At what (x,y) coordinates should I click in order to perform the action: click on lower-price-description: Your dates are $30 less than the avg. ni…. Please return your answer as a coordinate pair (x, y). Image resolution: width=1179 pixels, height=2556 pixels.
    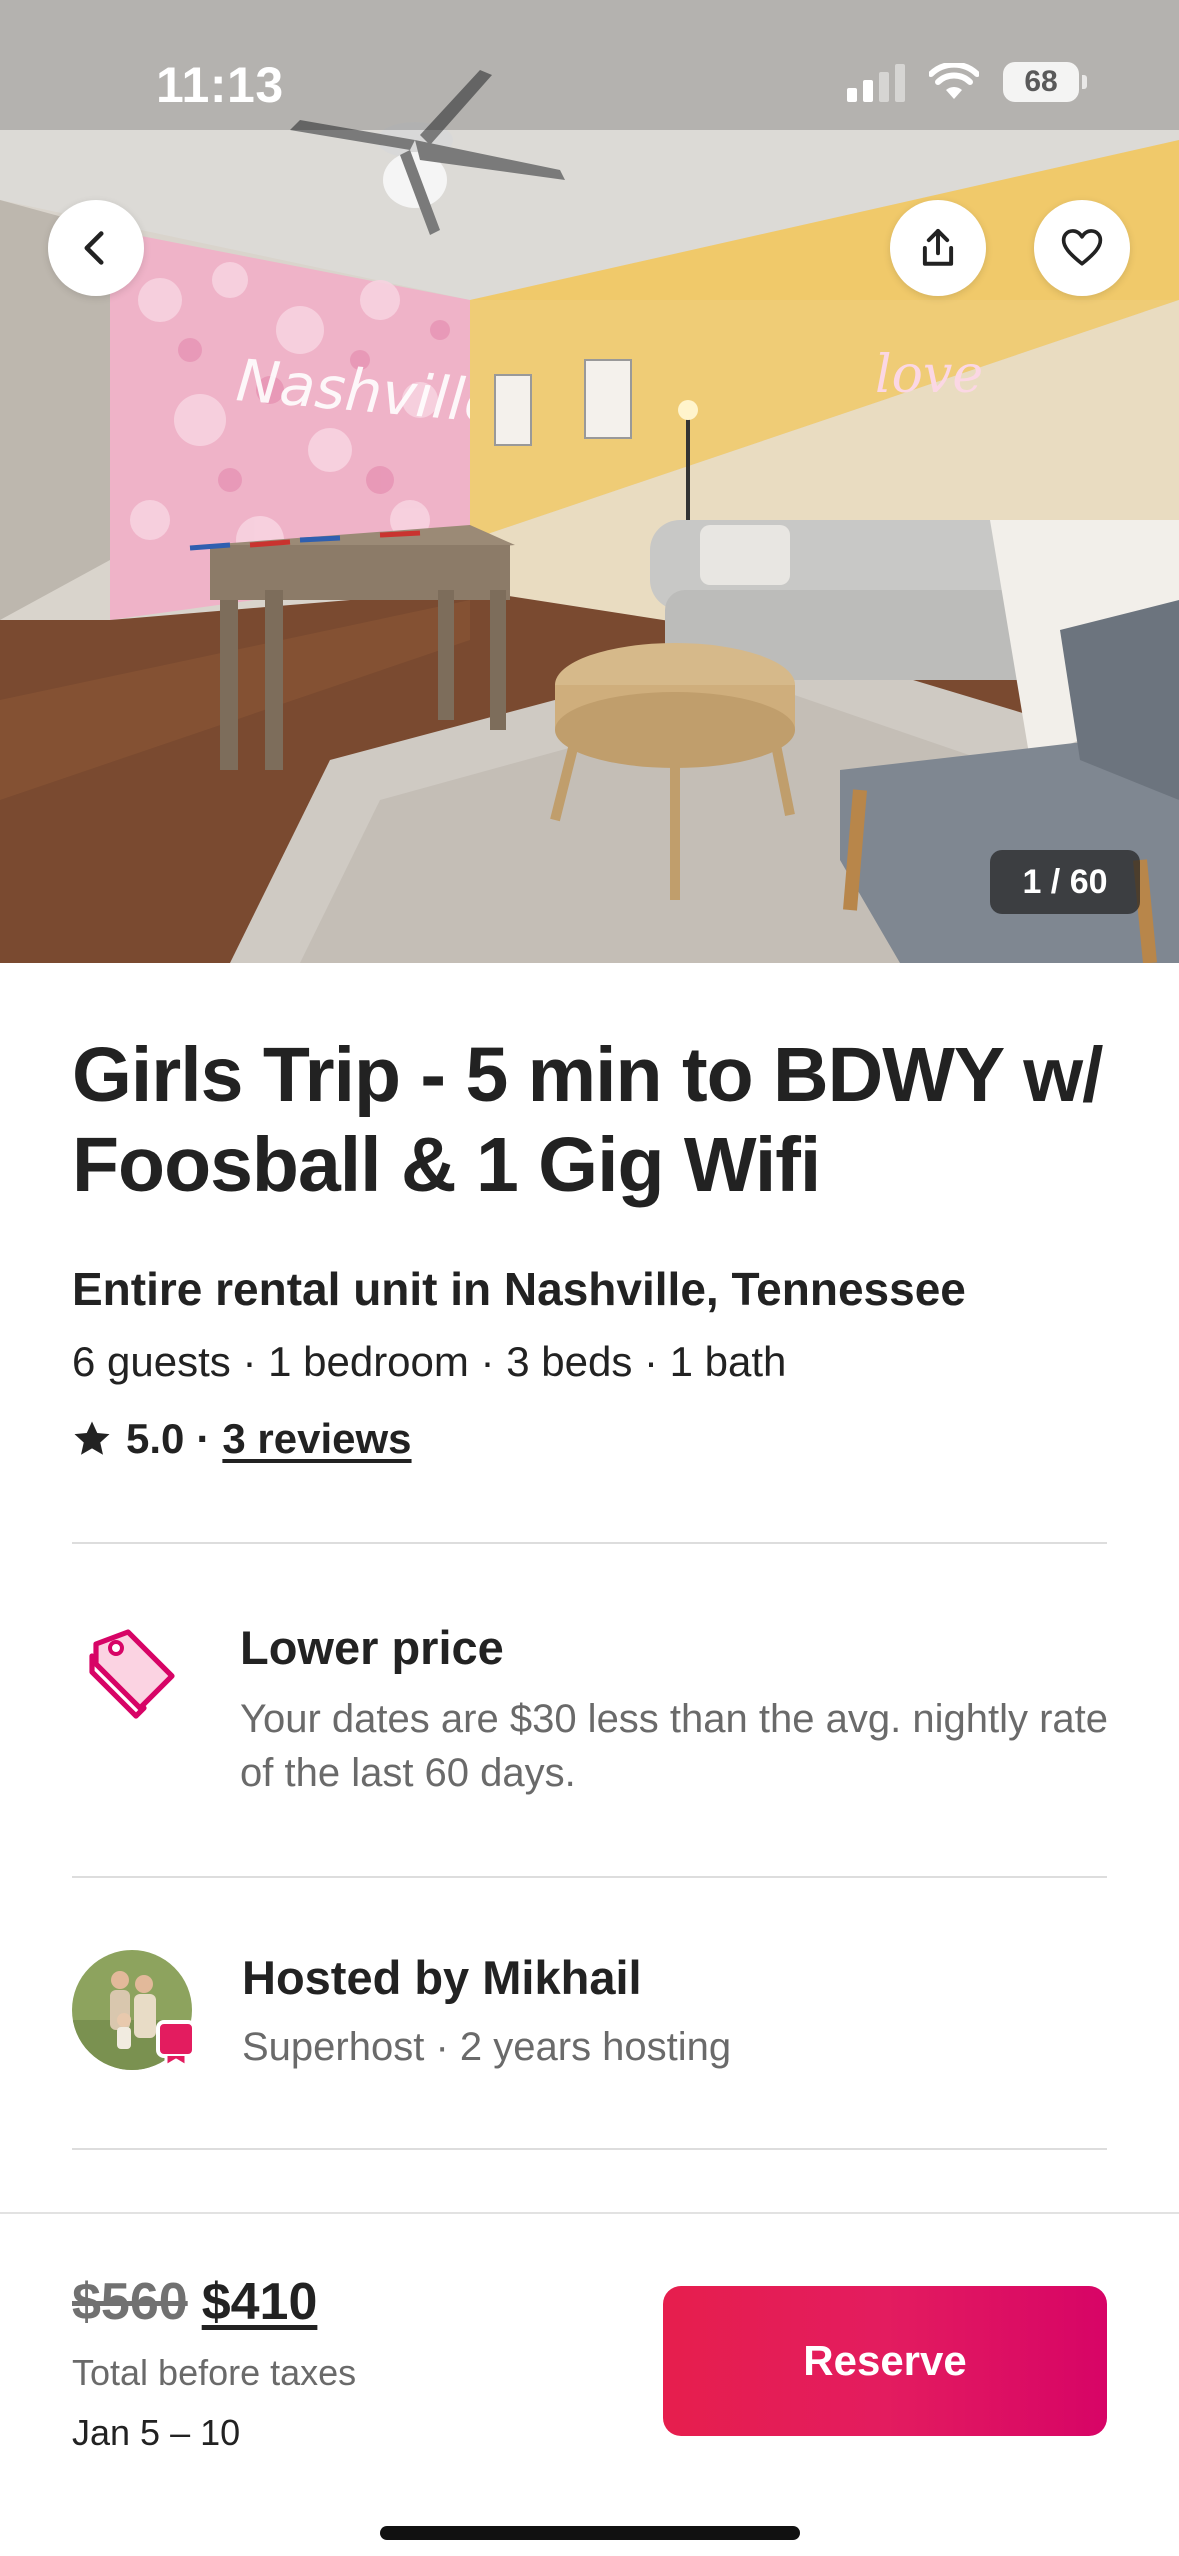
    Looking at the image, I should click on (674, 1746).